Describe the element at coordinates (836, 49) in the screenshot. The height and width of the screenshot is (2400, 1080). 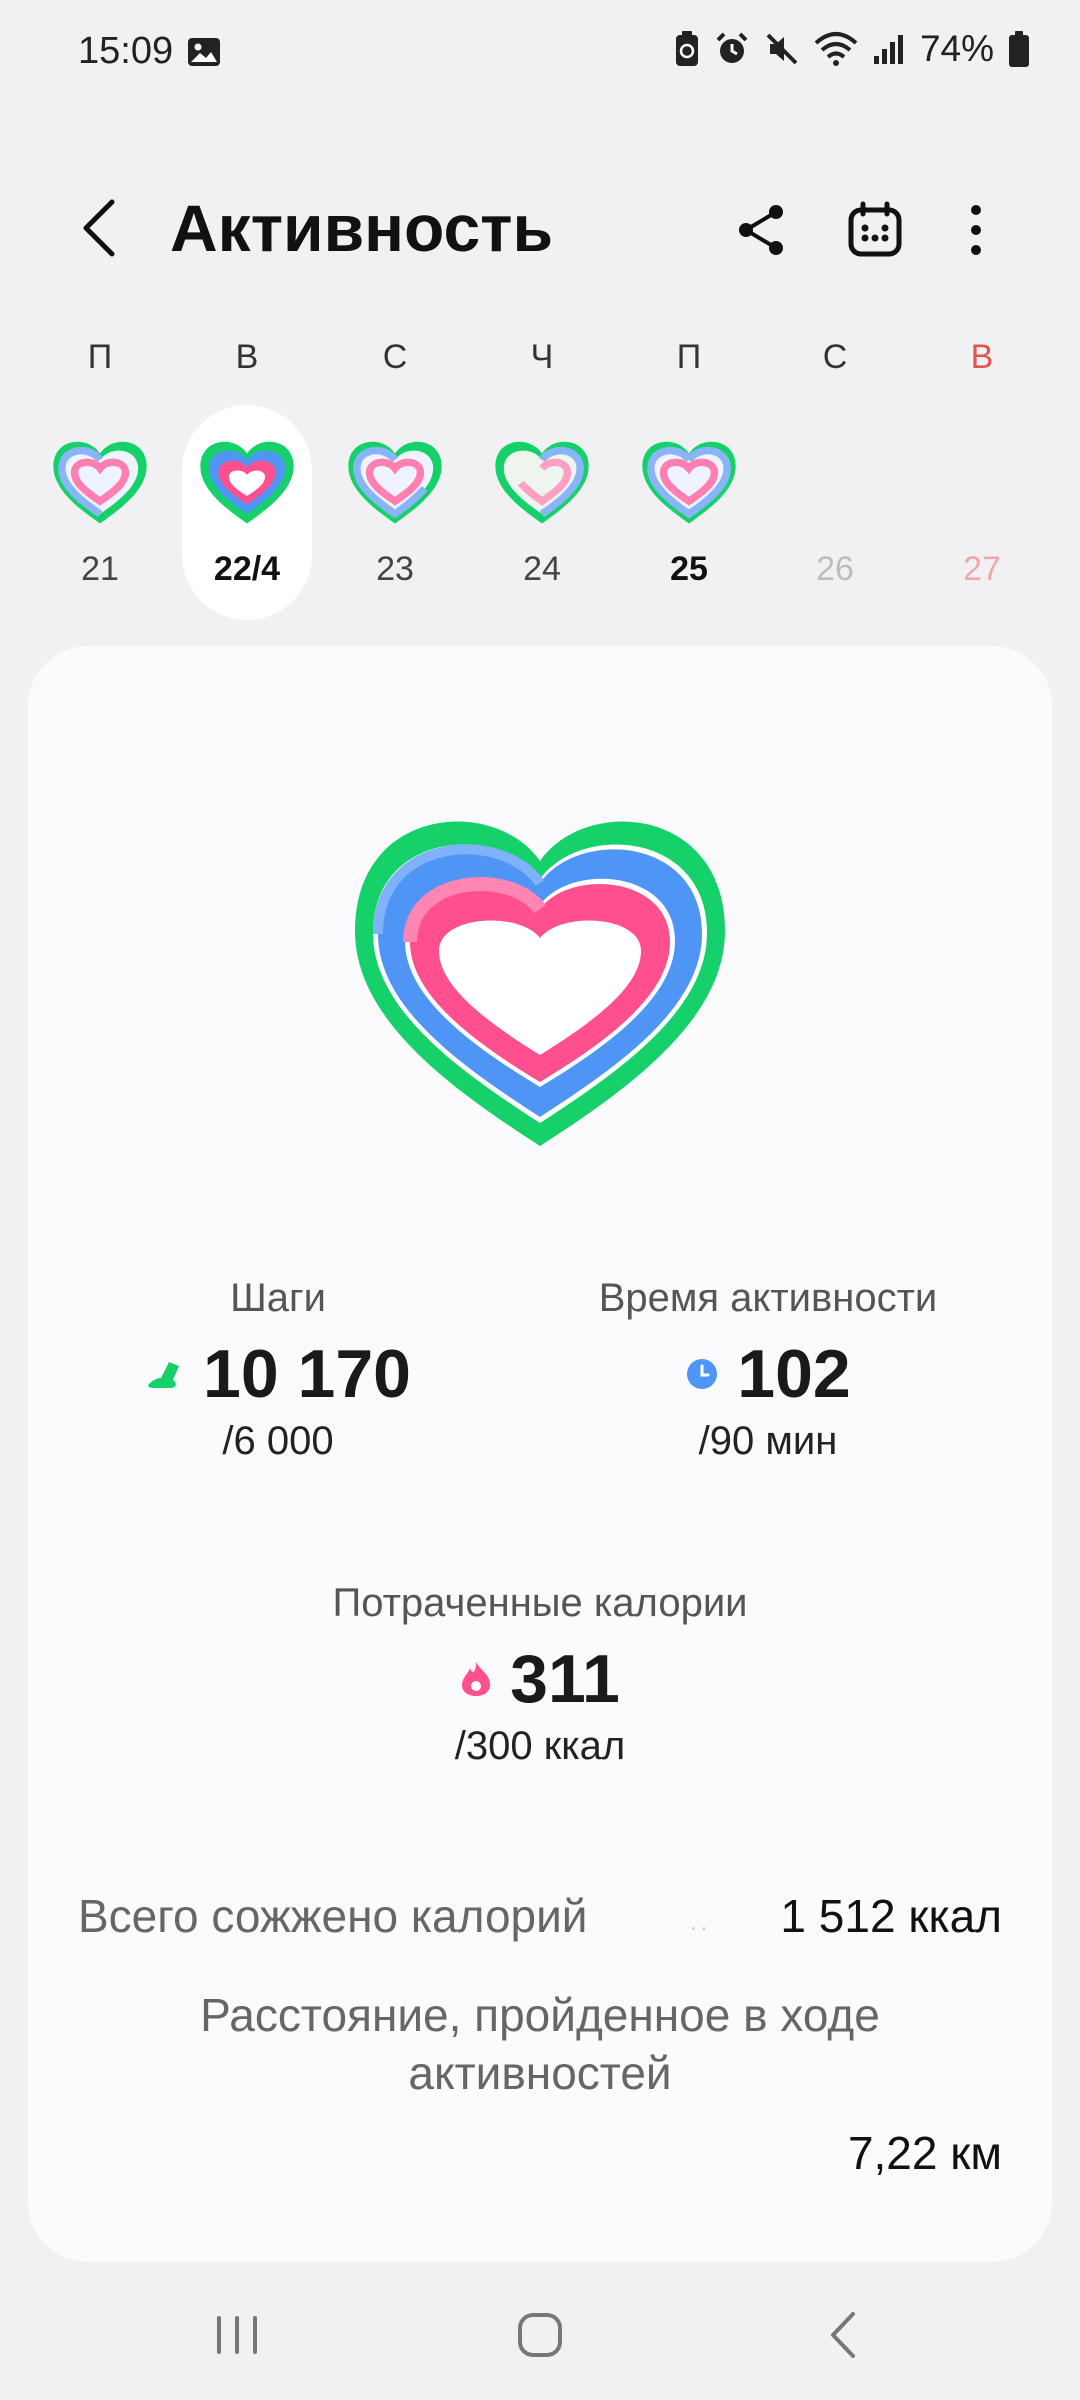
I see `wifi-icon` at that location.